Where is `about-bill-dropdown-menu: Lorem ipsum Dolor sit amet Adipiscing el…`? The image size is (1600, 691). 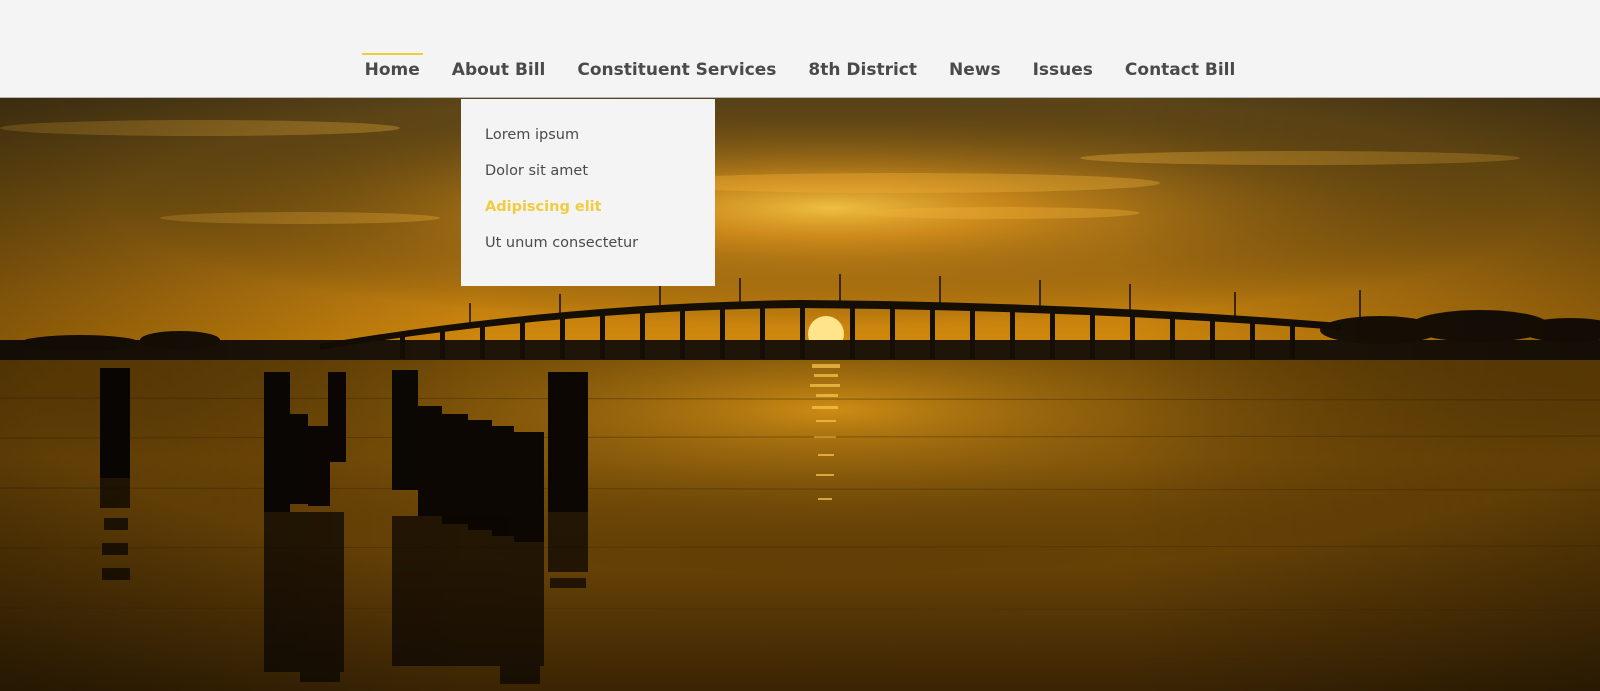
about-bill-dropdown-menu: Lorem ipsum Dolor sit amet Adipiscing el… is located at coordinates (588, 192).